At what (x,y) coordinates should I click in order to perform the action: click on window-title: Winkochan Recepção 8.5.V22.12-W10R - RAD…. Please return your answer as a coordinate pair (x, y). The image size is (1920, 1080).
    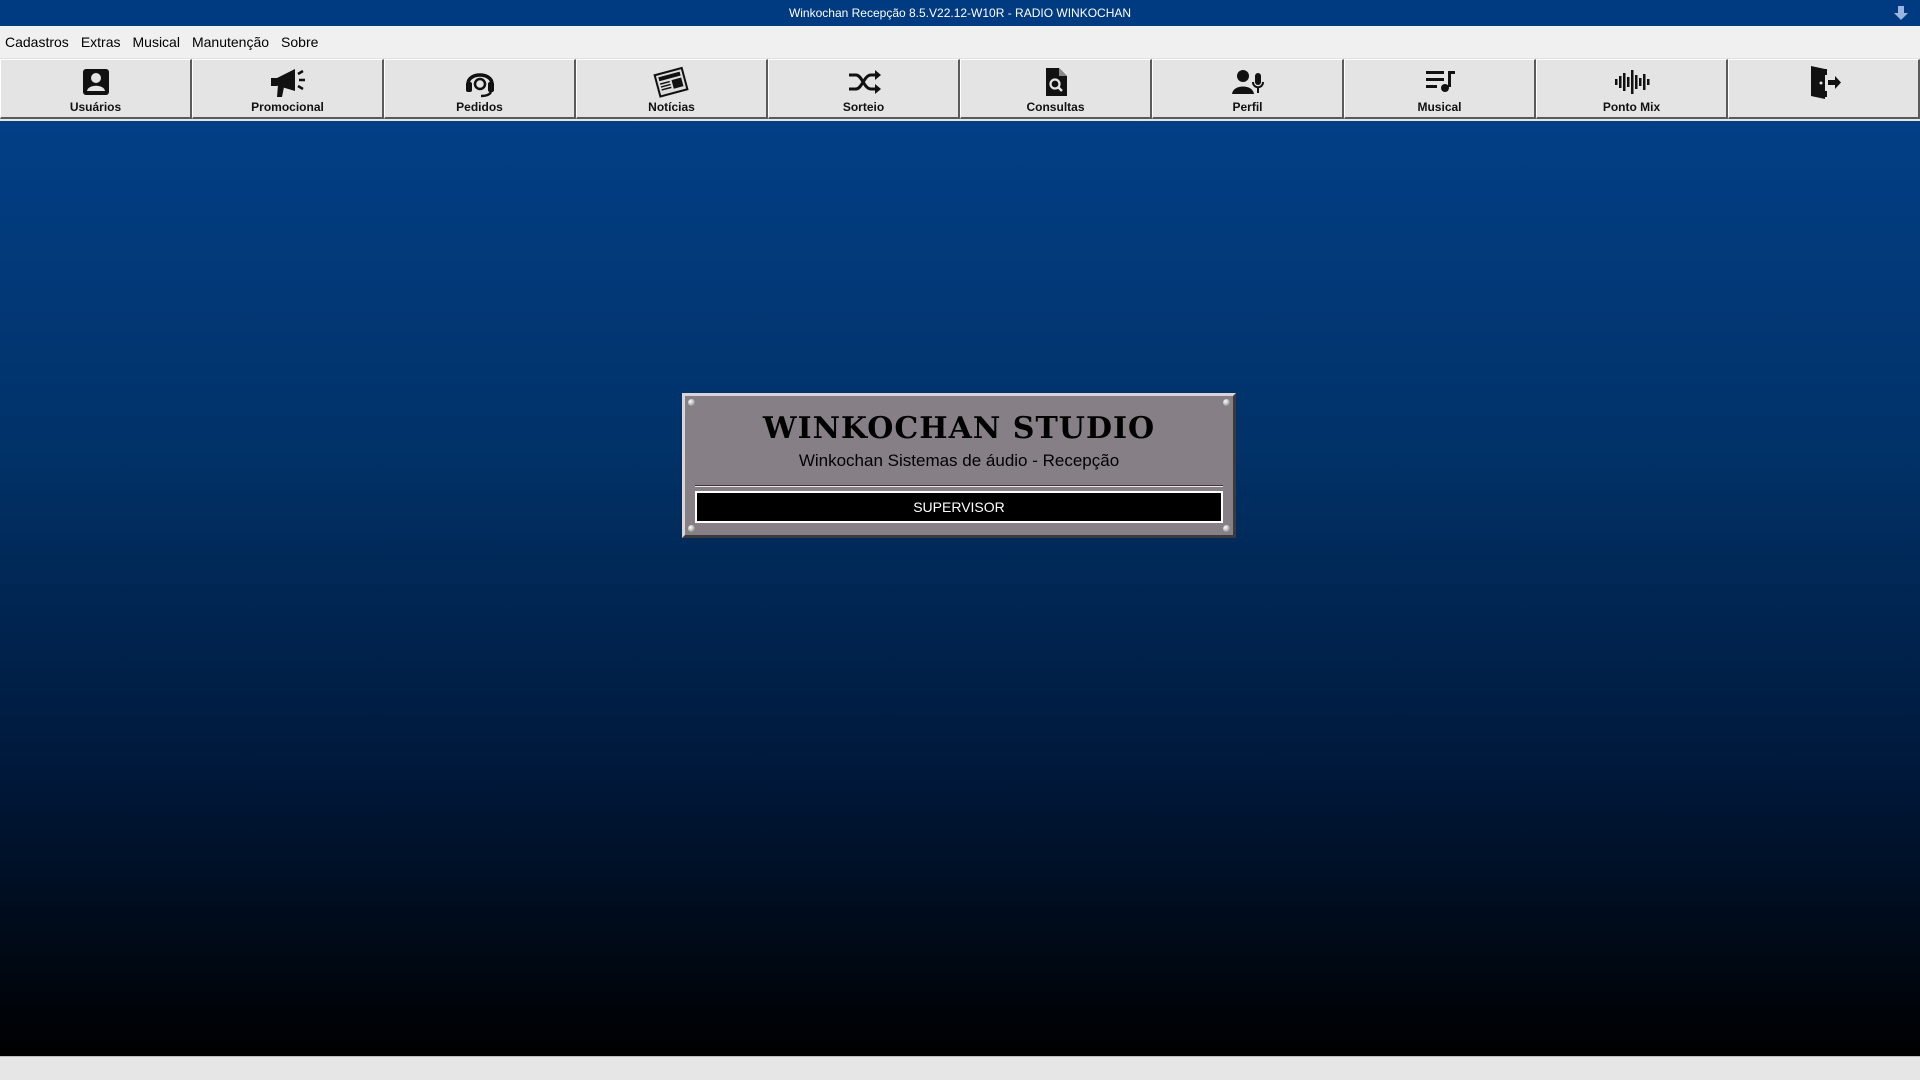
    Looking at the image, I should click on (960, 13).